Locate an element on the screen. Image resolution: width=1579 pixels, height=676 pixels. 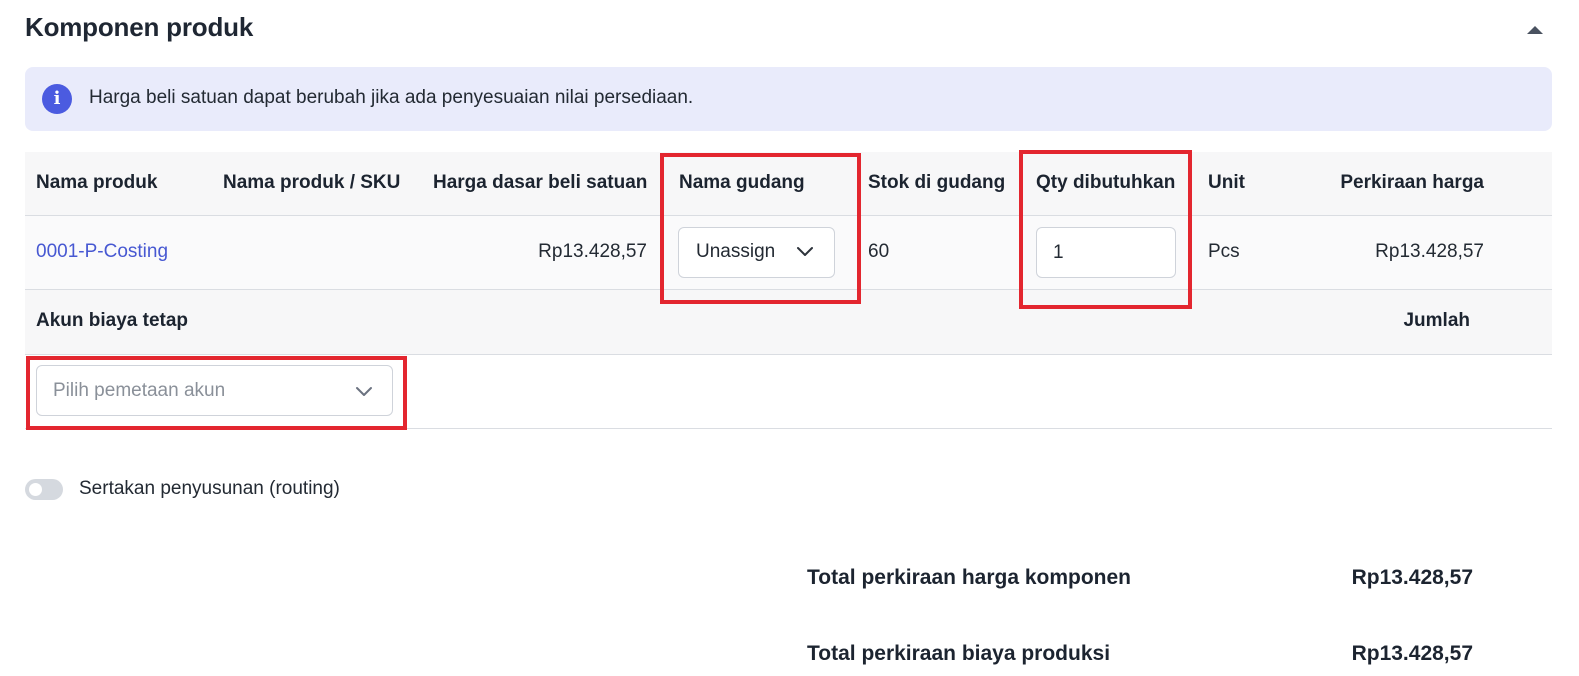
col-product-name: Nama produk is located at coordinates (97, 182).